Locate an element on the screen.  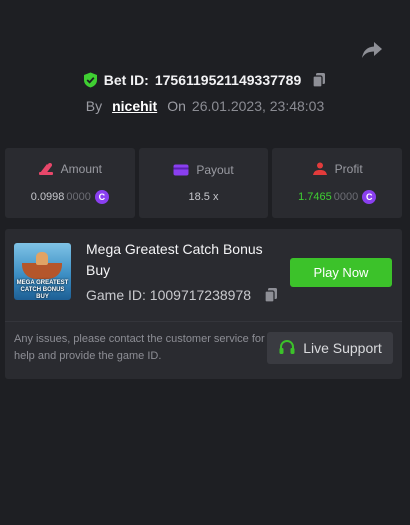
payout-label: Payout is located at coordinates (215, 170).